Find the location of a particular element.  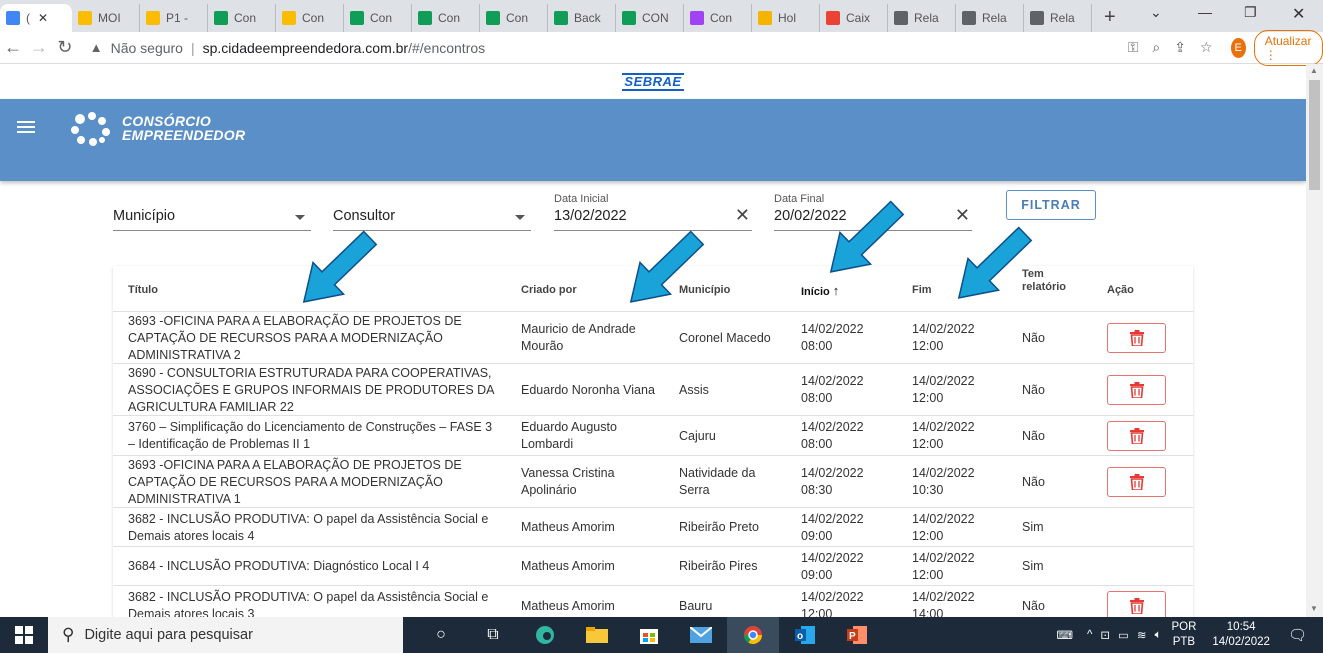

task-view-icon: ⧉ is located at coordinates (493, 635).